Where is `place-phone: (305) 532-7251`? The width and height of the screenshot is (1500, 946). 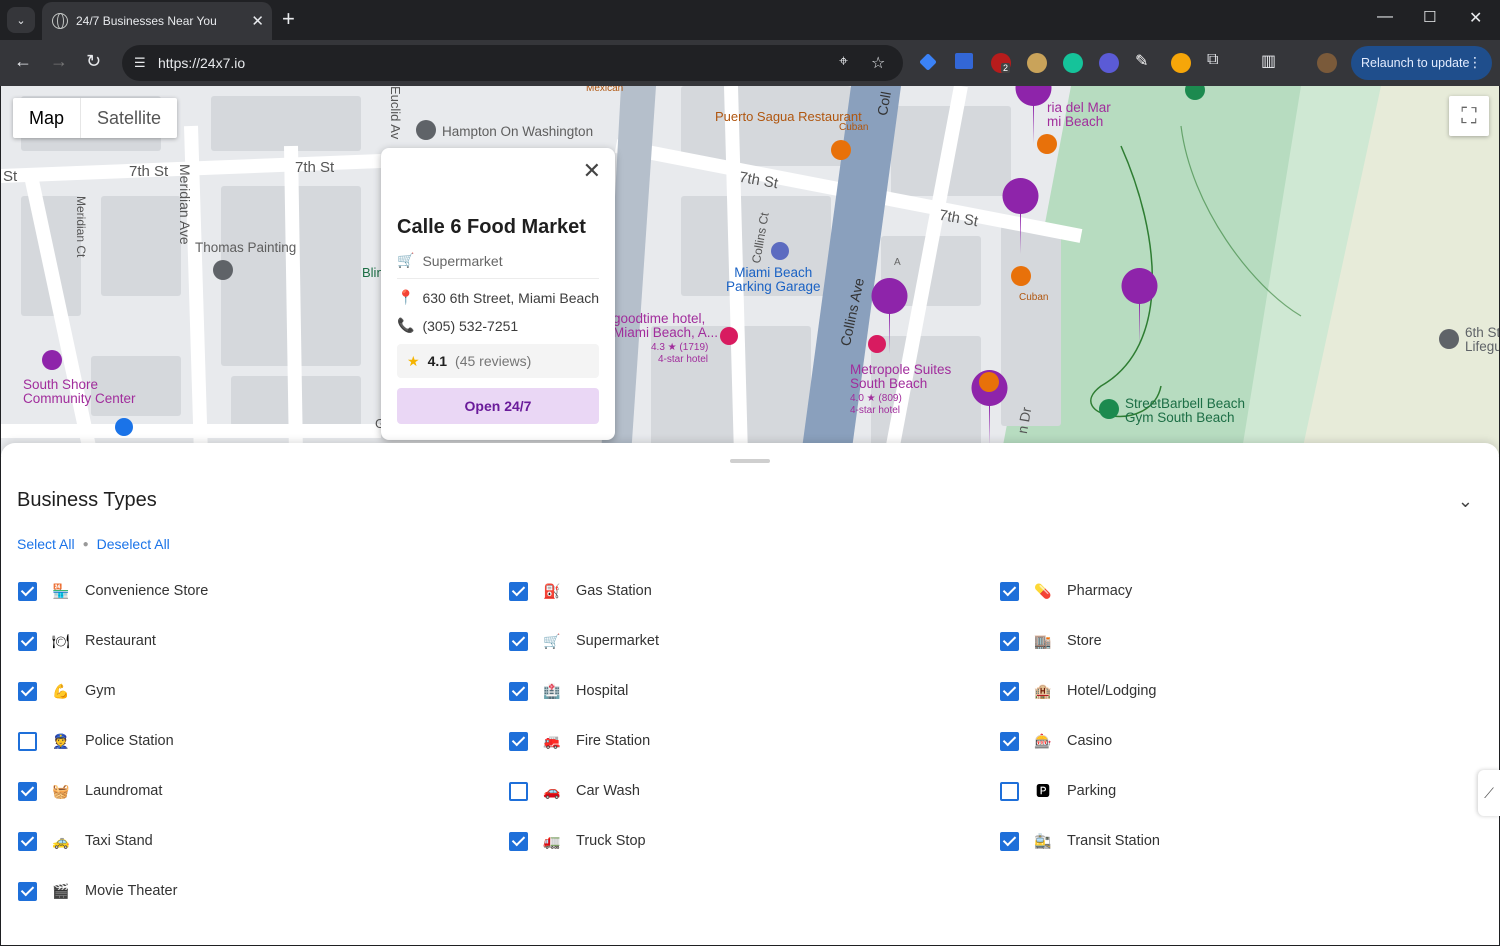
place-phone: (305) 532-7251 is located at coordinates (470, 326).